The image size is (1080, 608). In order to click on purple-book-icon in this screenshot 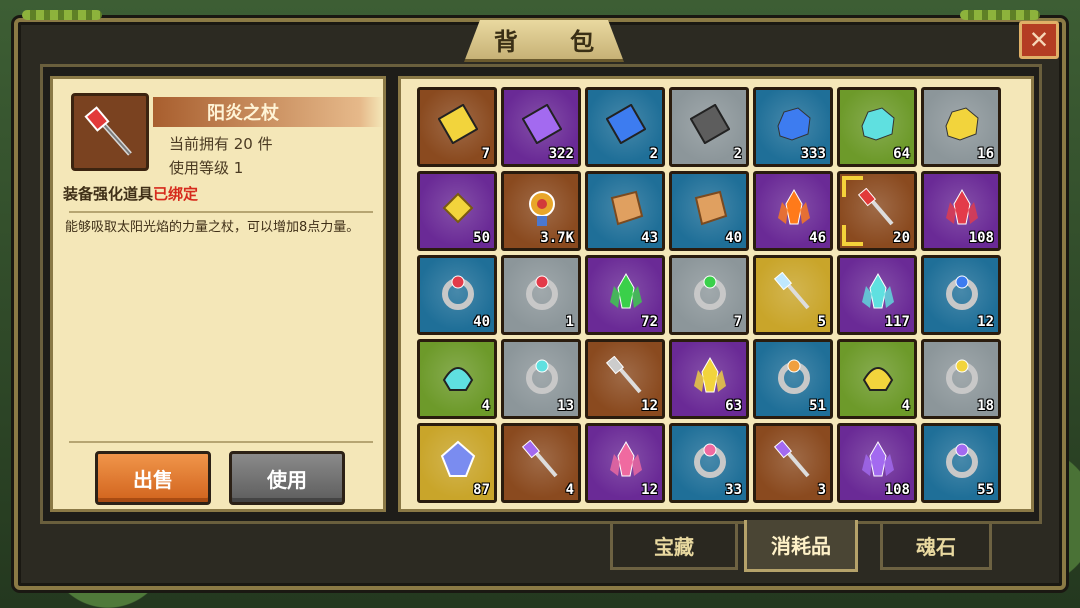, I will do `click(542, 124)`.